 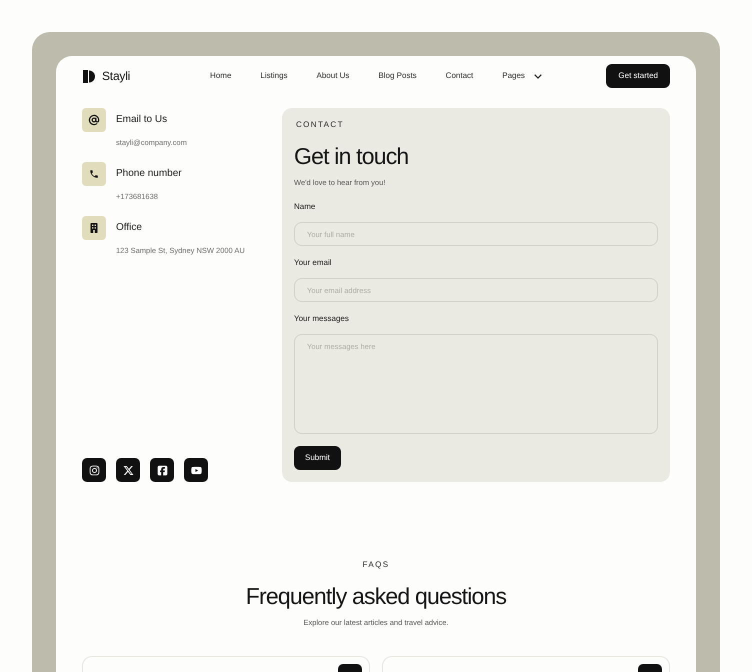 I want to click on camera-icon, so click(x=94, y=470).